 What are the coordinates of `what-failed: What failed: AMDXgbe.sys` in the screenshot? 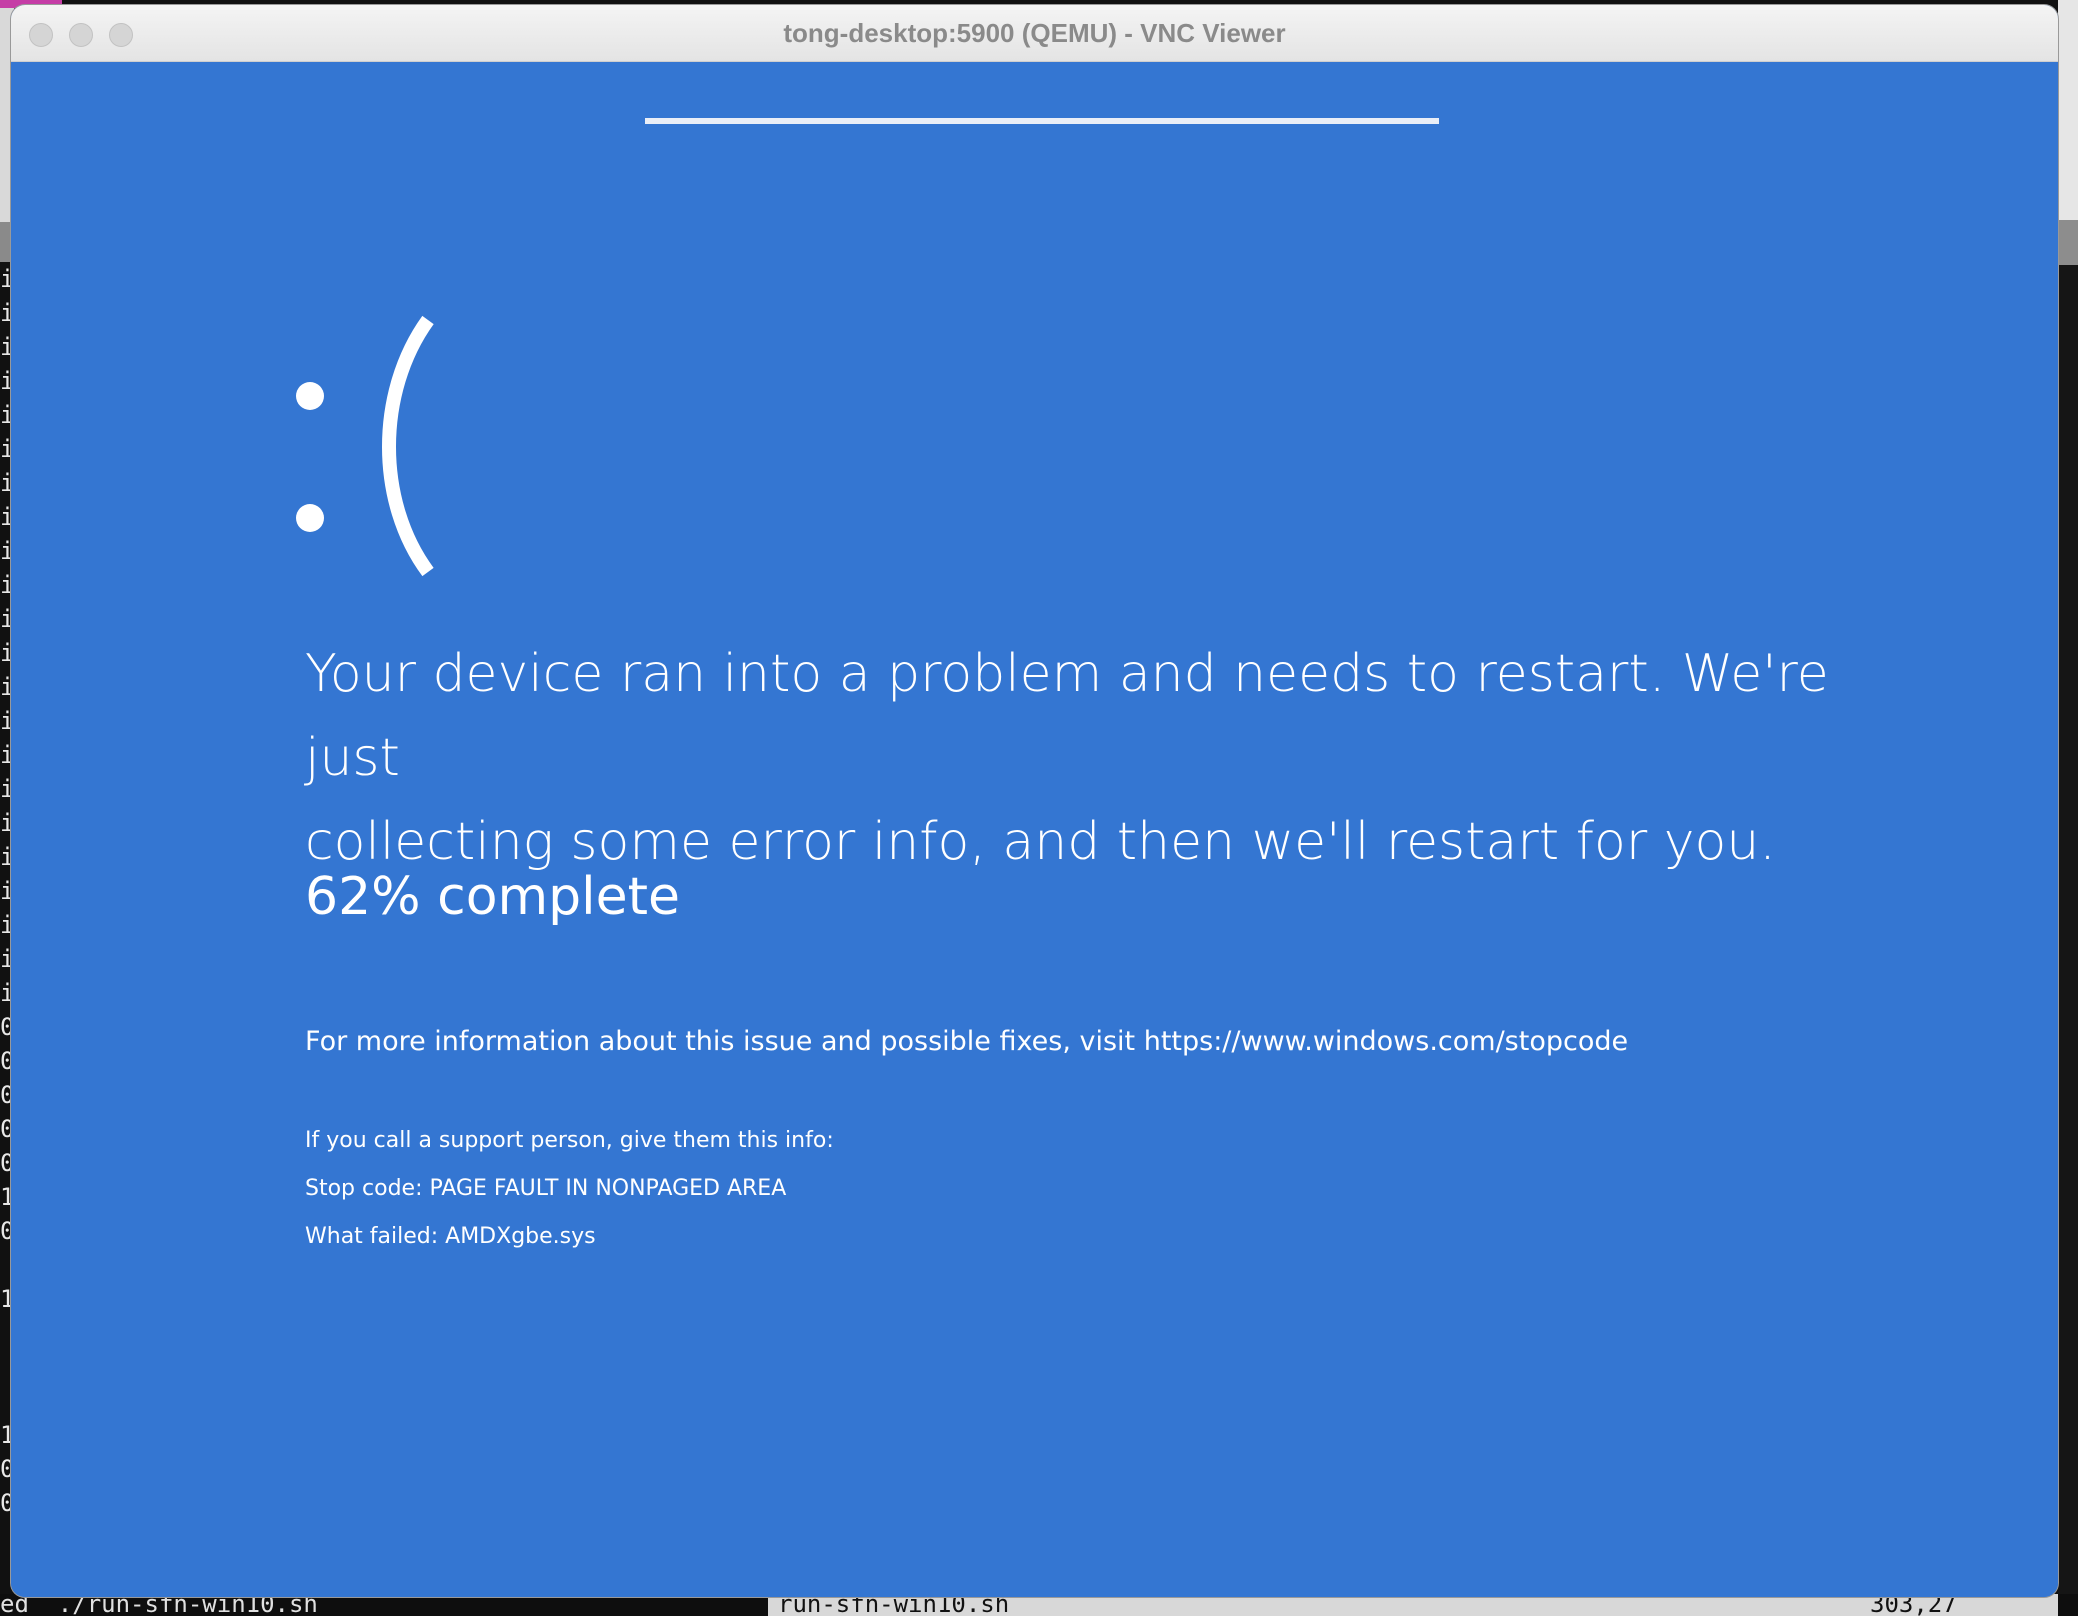 It's located at (450, 1236).